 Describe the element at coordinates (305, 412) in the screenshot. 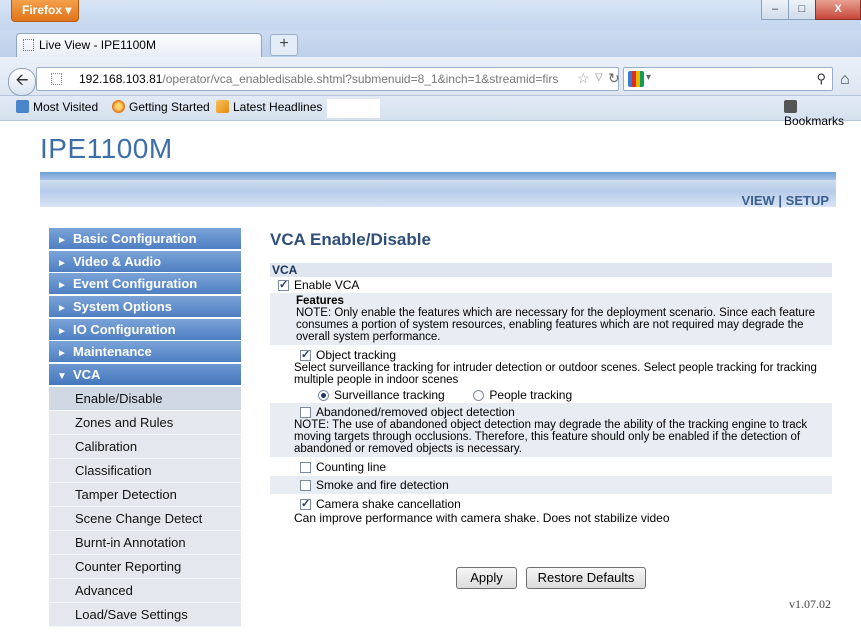

I see `abandoned-object-checkbox` at that location.